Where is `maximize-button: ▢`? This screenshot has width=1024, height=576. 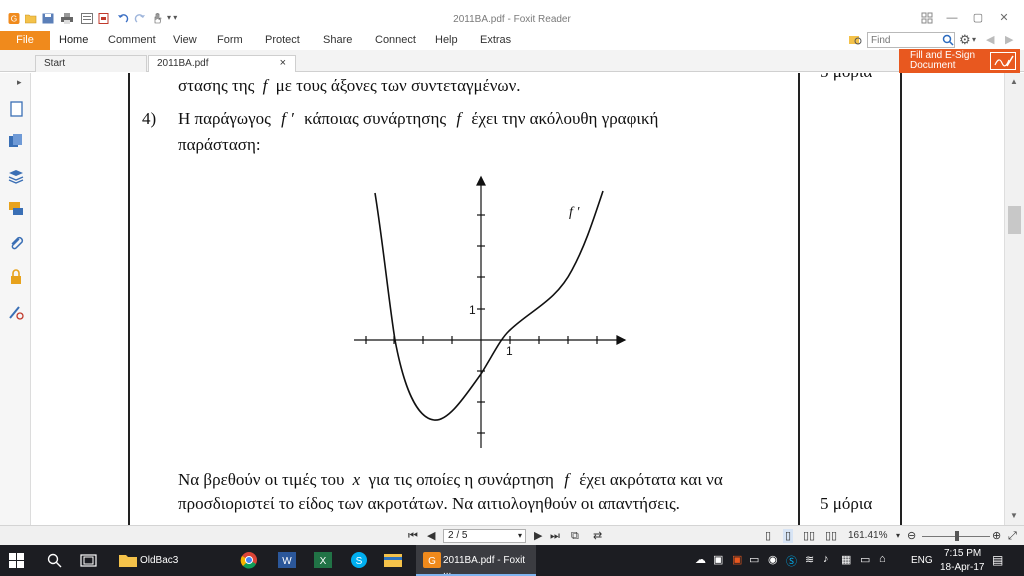 maximize-button: ▢ is located at coordinates (978, 18).